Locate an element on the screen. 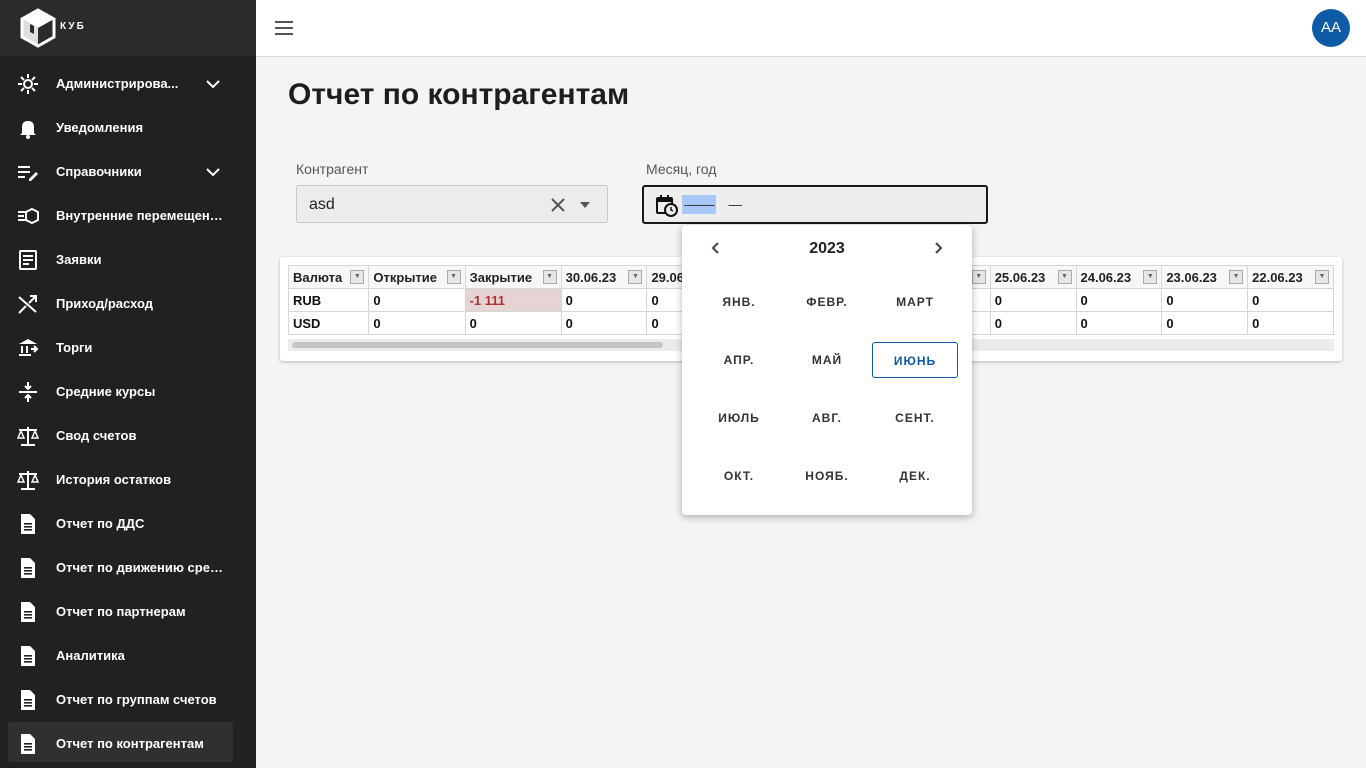  table-cell: USD is located at coordinates (329, 323).